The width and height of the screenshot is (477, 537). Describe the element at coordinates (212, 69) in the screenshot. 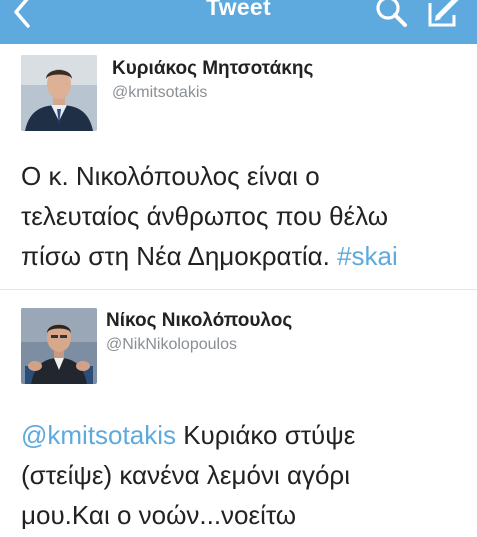

I see `display-name: Κυριάκος Μητσοτάκης` at that location.